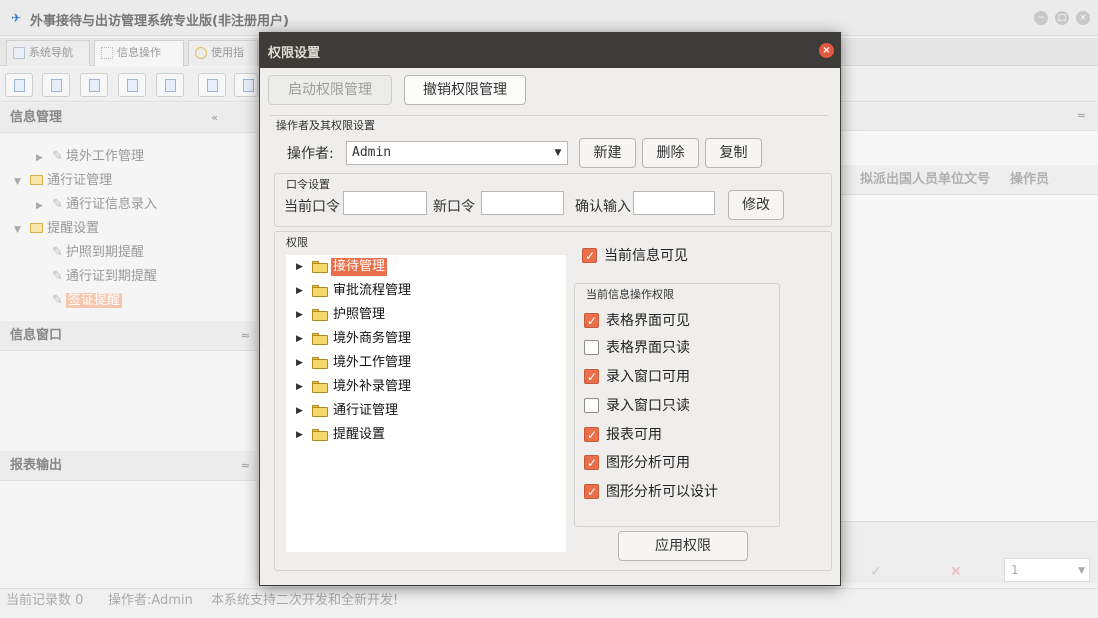 The width and height of the screenshot is (1098, 618). I want to click on checkbox-label: 图形分析可用, so click(648, 463).